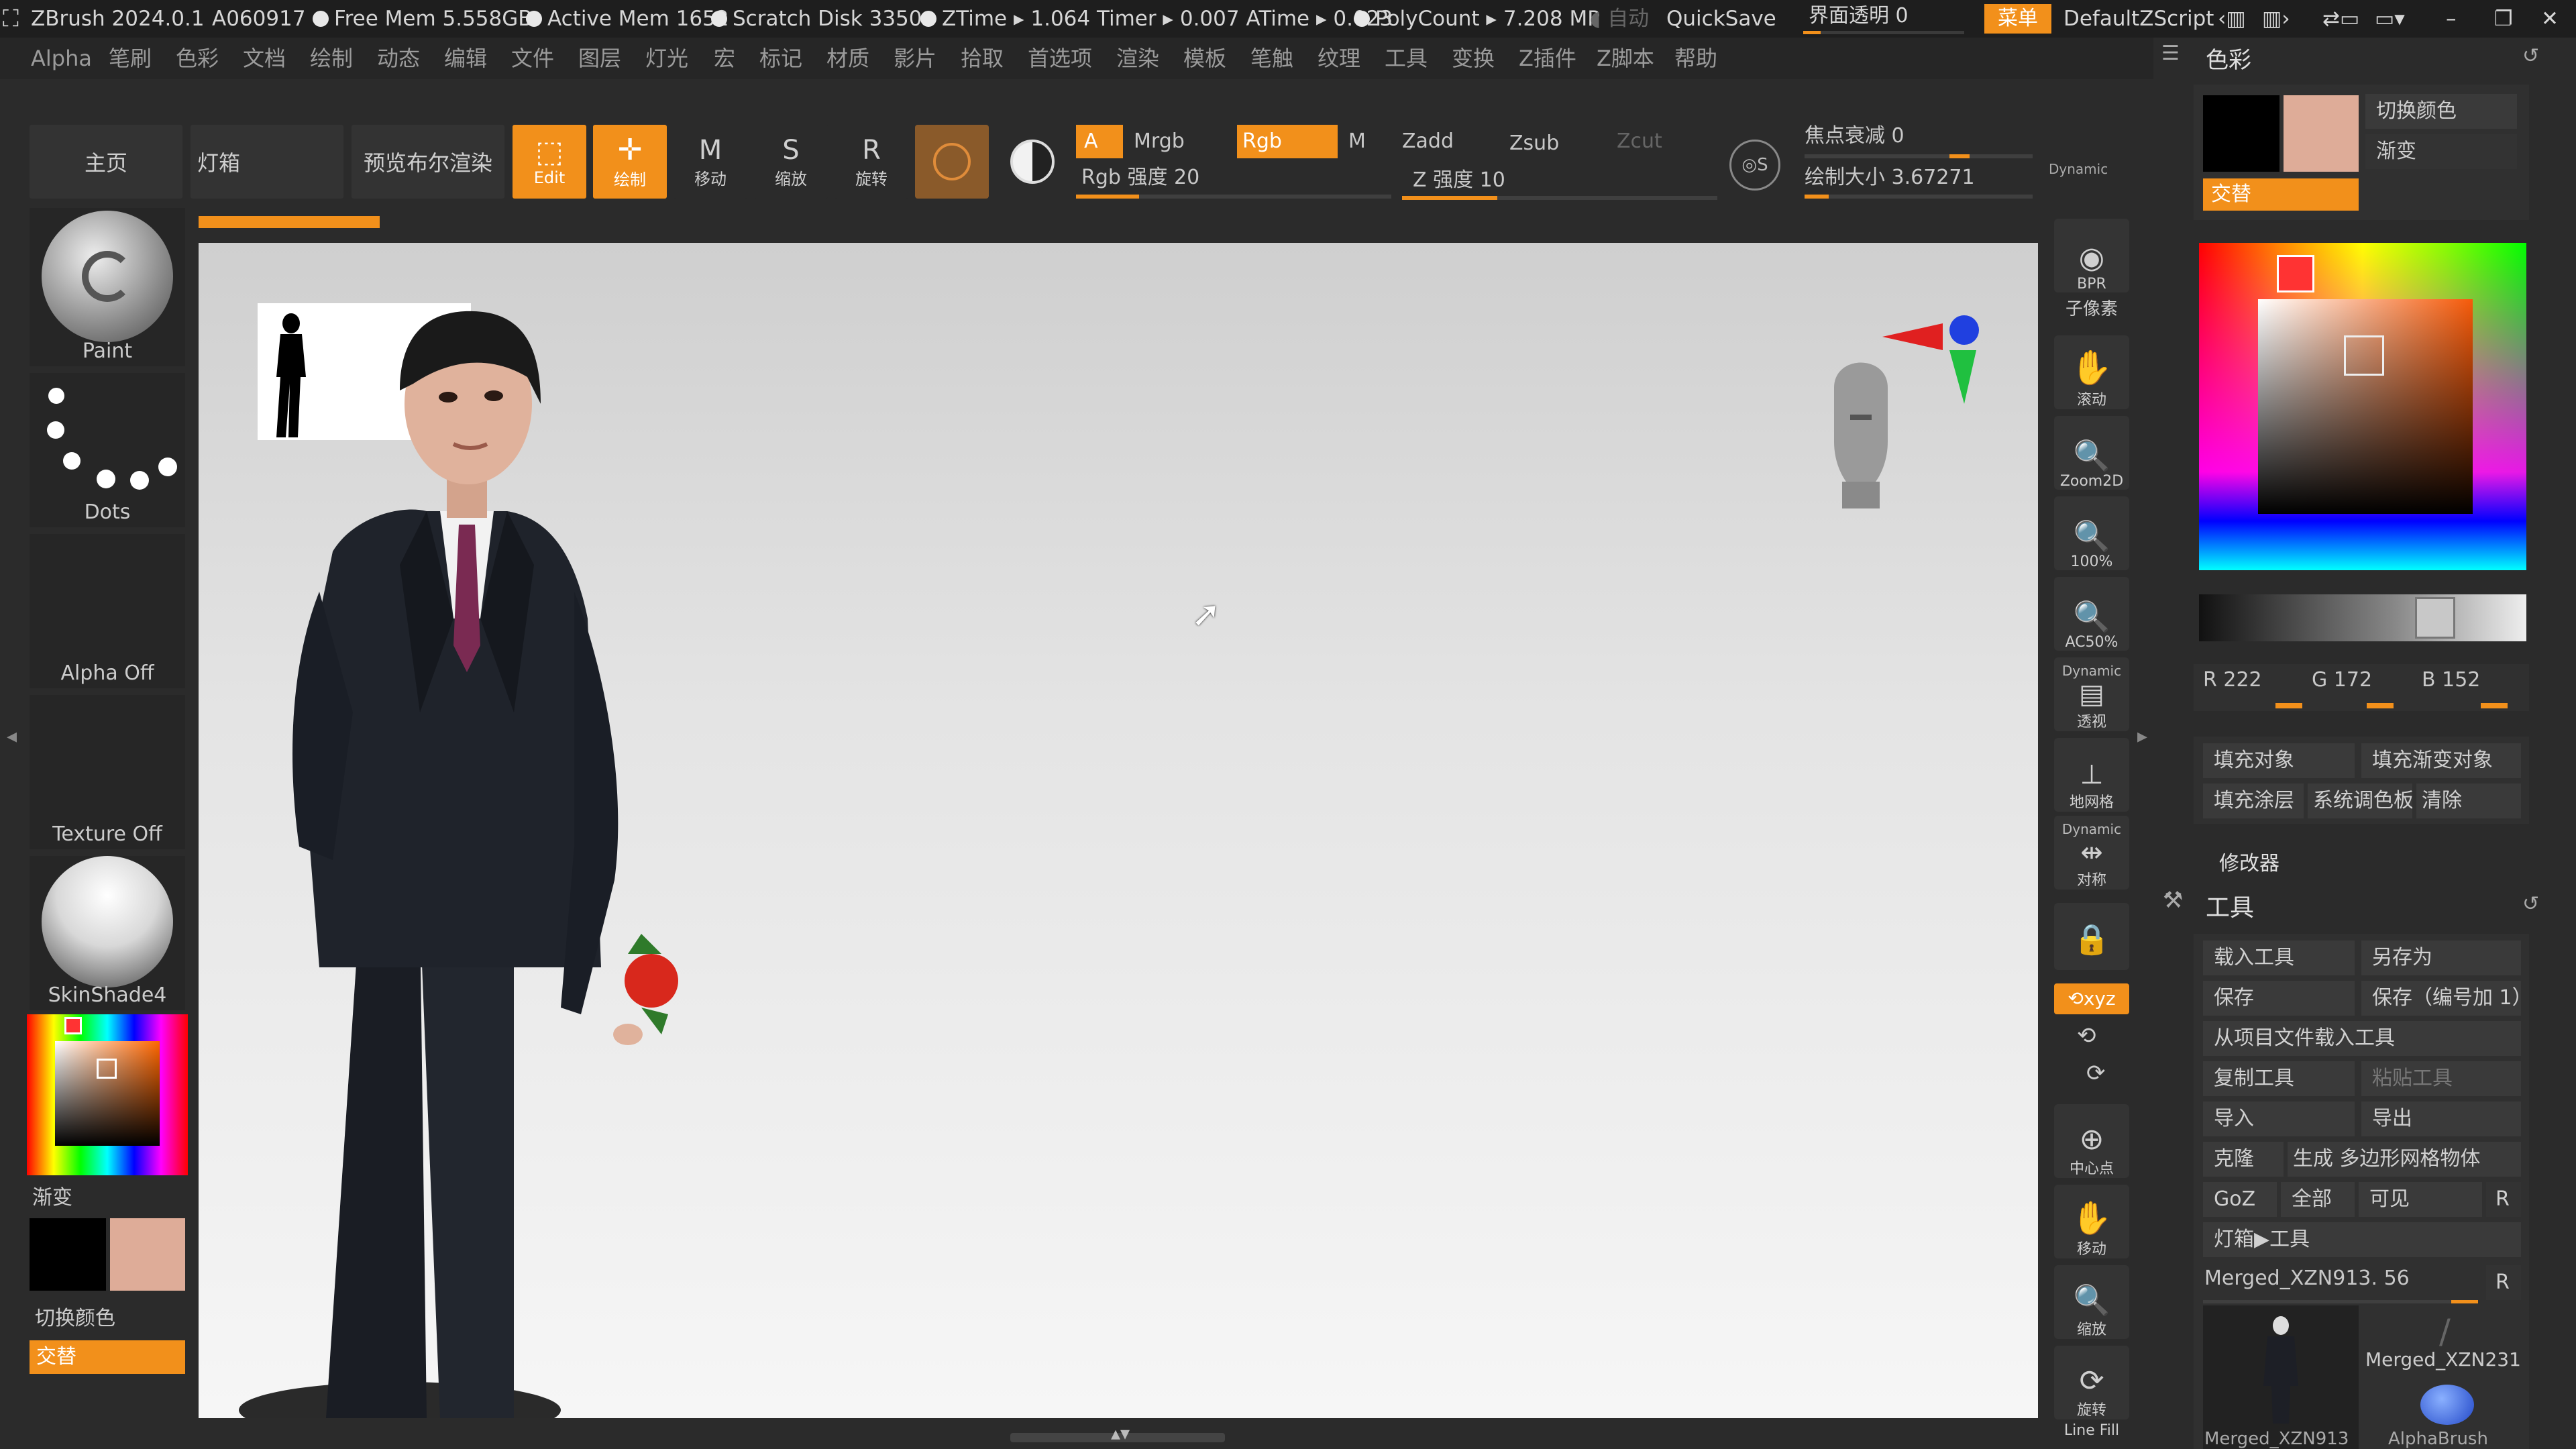 This screenshot has height=1449, width=2576. Describe the element at coordinates (791, 162) in the screenshot. I see `scale-mode-button: S 缩放` at that location.